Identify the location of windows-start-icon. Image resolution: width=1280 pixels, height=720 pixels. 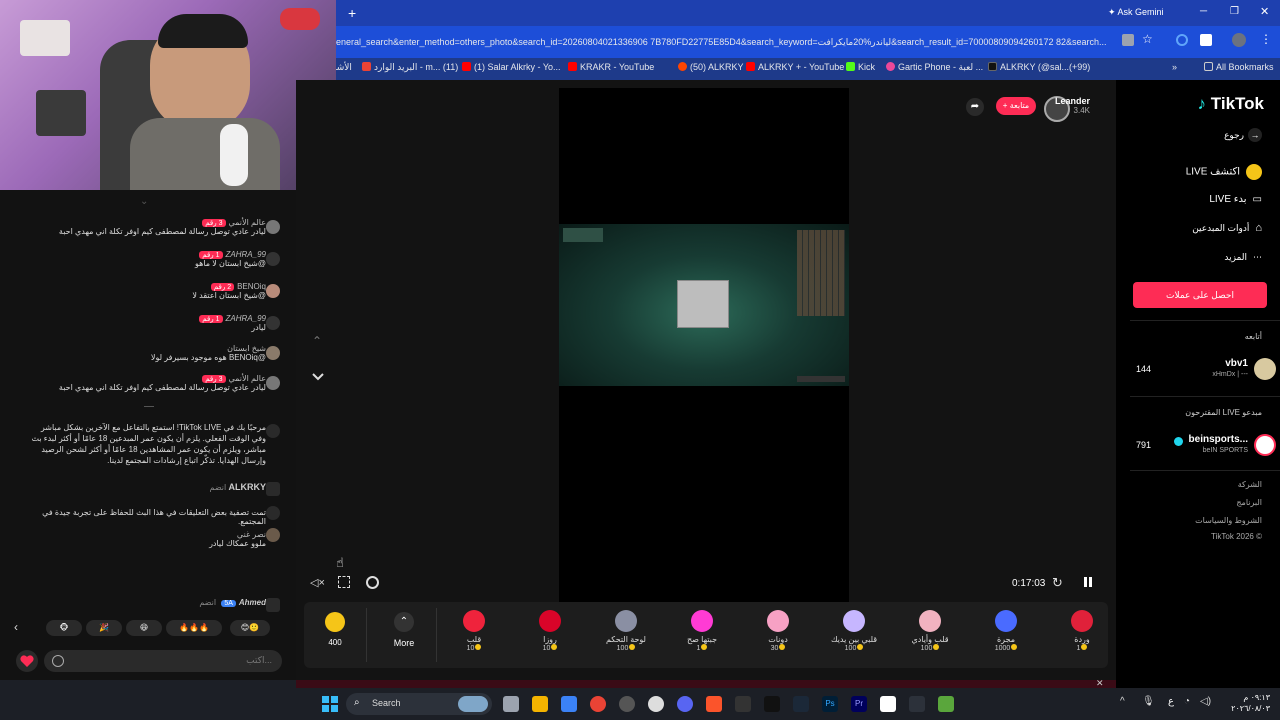
(330, 704).